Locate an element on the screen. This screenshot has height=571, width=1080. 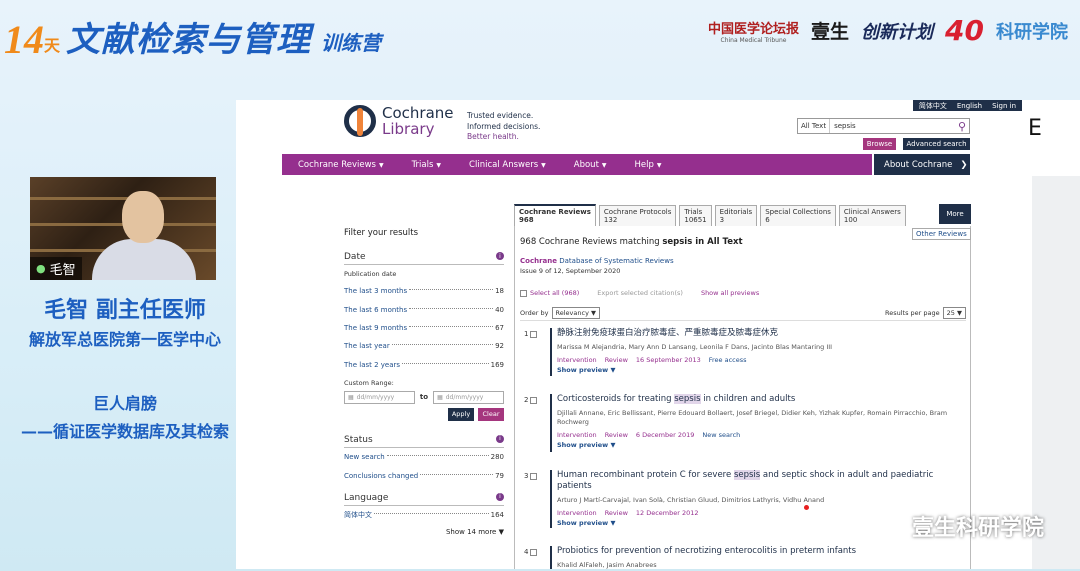
search-icon: ⚲ is located at coordinates (962, 126).